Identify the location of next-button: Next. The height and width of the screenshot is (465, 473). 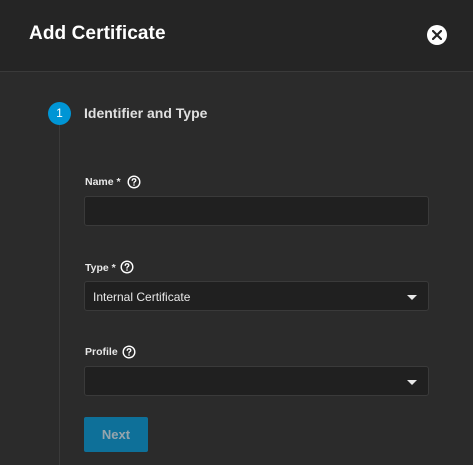
(116, 434).